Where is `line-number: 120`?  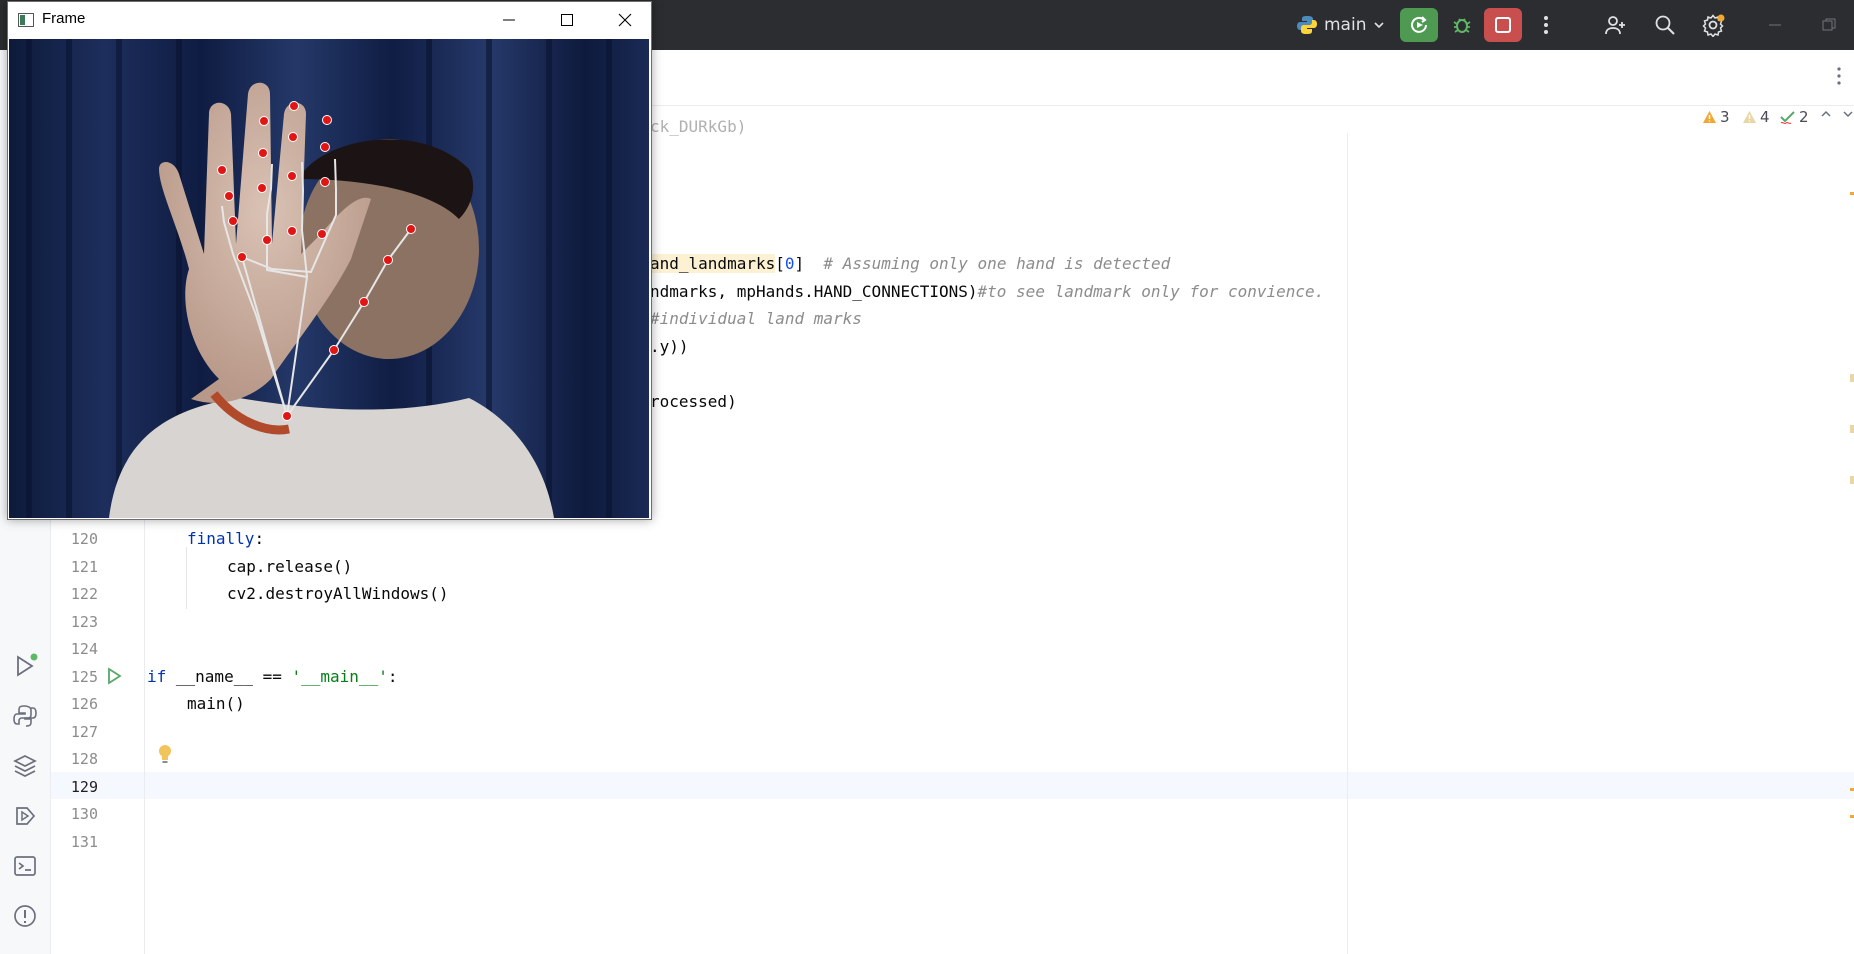
line-number: 120 is located at coordinates (84, 539).